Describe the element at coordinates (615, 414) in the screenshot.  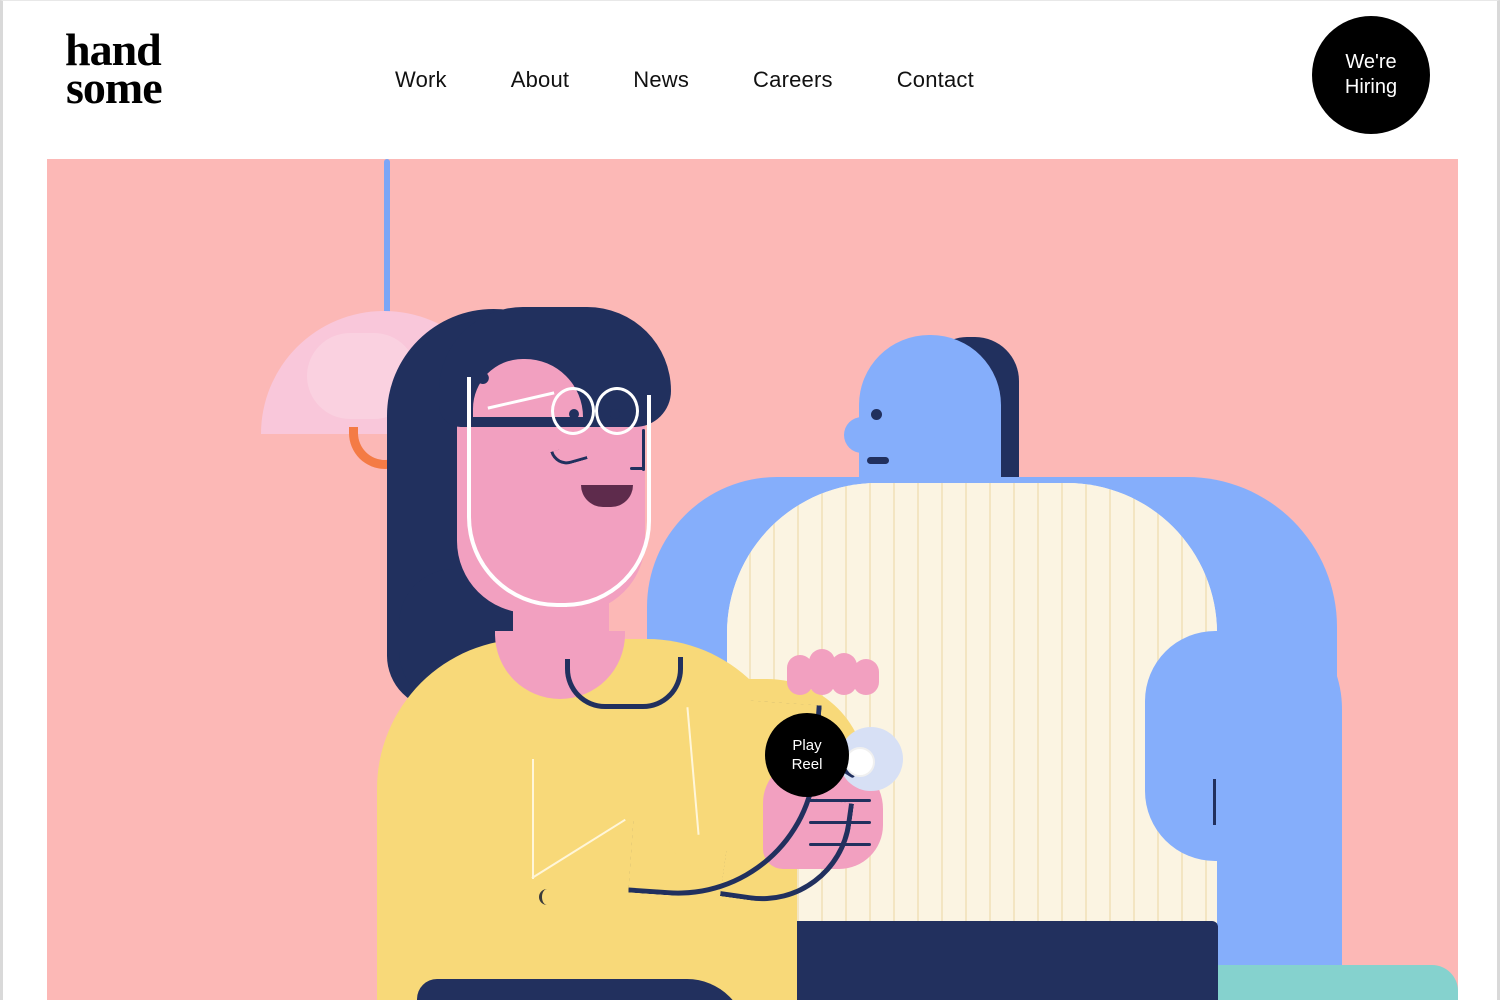
I see `doctor-eye-right` at that location.